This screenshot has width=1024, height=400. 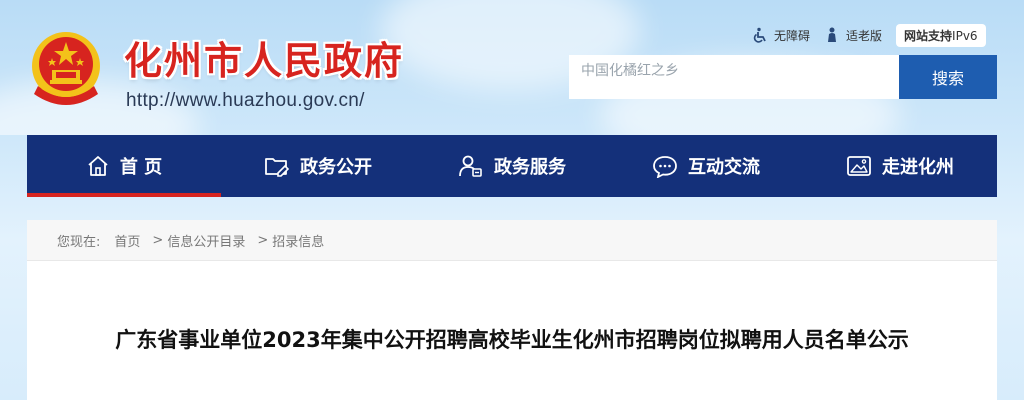 I want to click on site-title: 化州市人民政府, so click(x=264, y=61).